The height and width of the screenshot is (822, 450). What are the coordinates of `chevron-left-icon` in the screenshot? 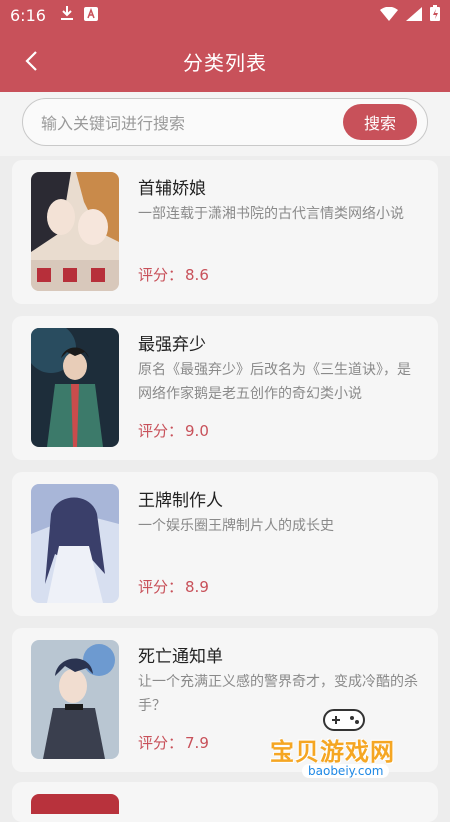 It's located at (31, 61).